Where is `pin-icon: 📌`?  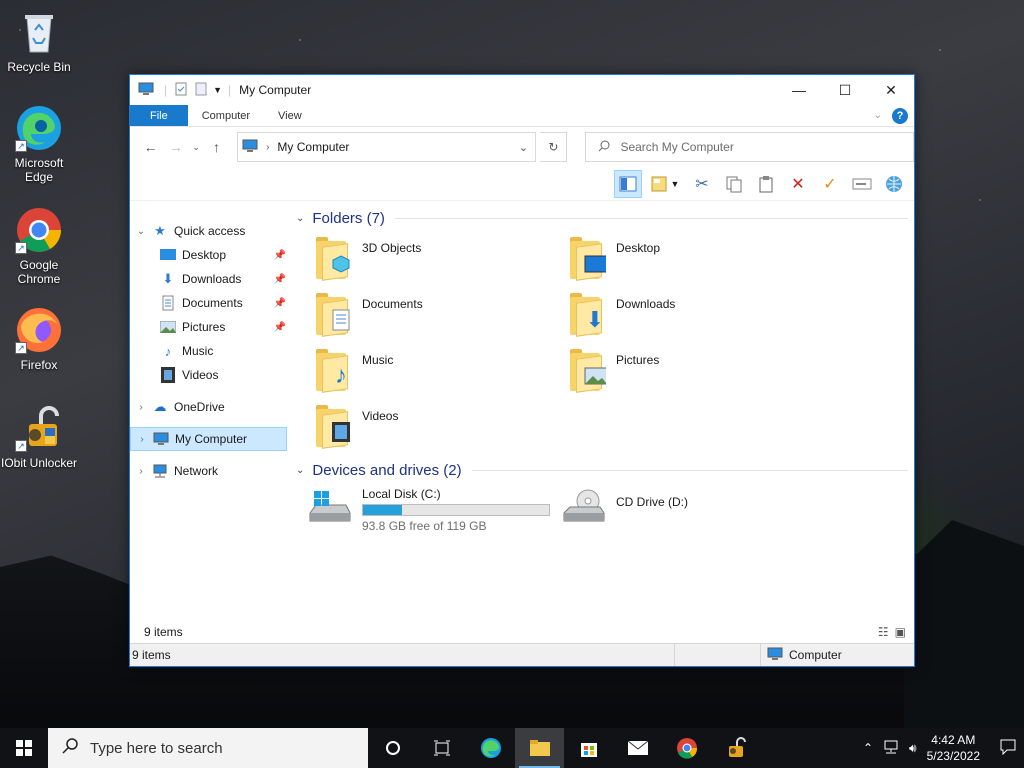 pin-icon: 📌 is located at coordinates (279, 303).